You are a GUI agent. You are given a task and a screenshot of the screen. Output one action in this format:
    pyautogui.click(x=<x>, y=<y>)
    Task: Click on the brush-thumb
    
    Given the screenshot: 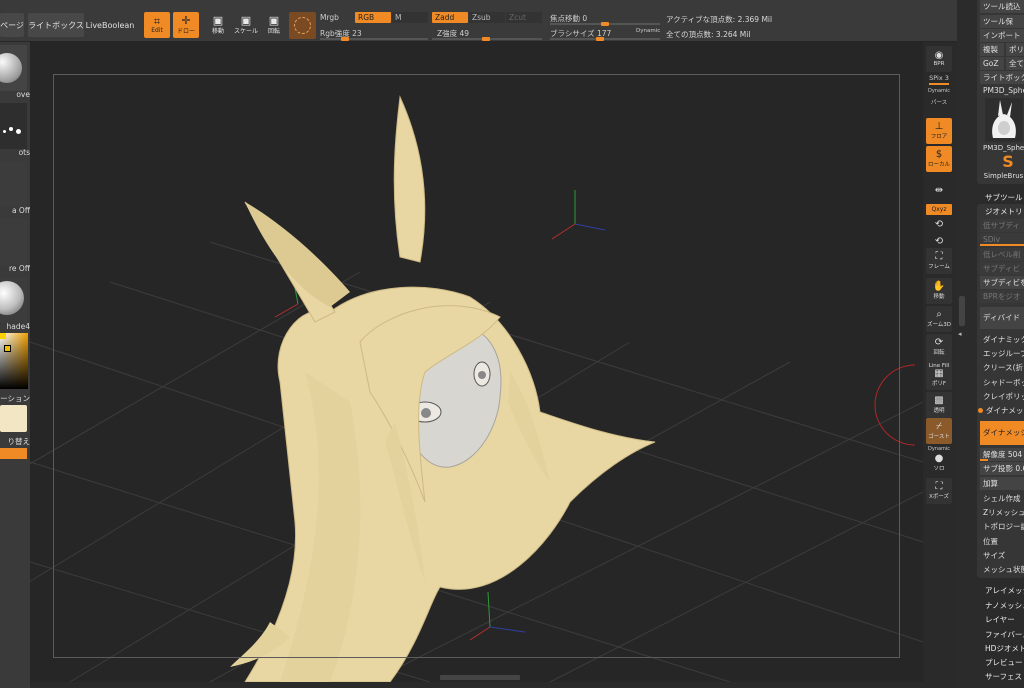 What is the action you would take?
    pyautogui.click(x=13, y=68)
    